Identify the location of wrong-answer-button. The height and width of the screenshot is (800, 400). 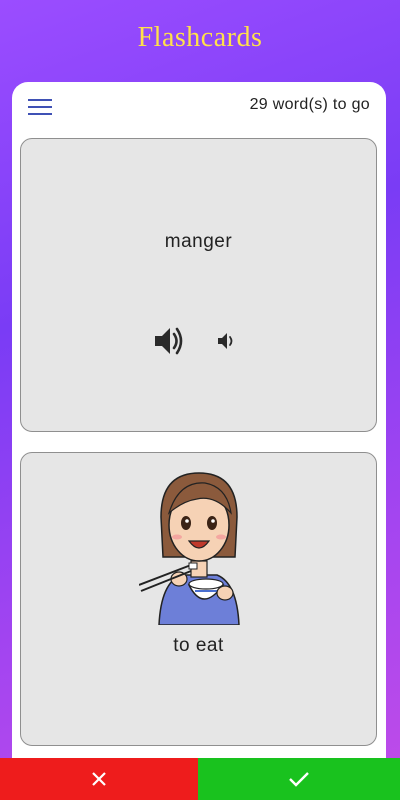
(99, 779).